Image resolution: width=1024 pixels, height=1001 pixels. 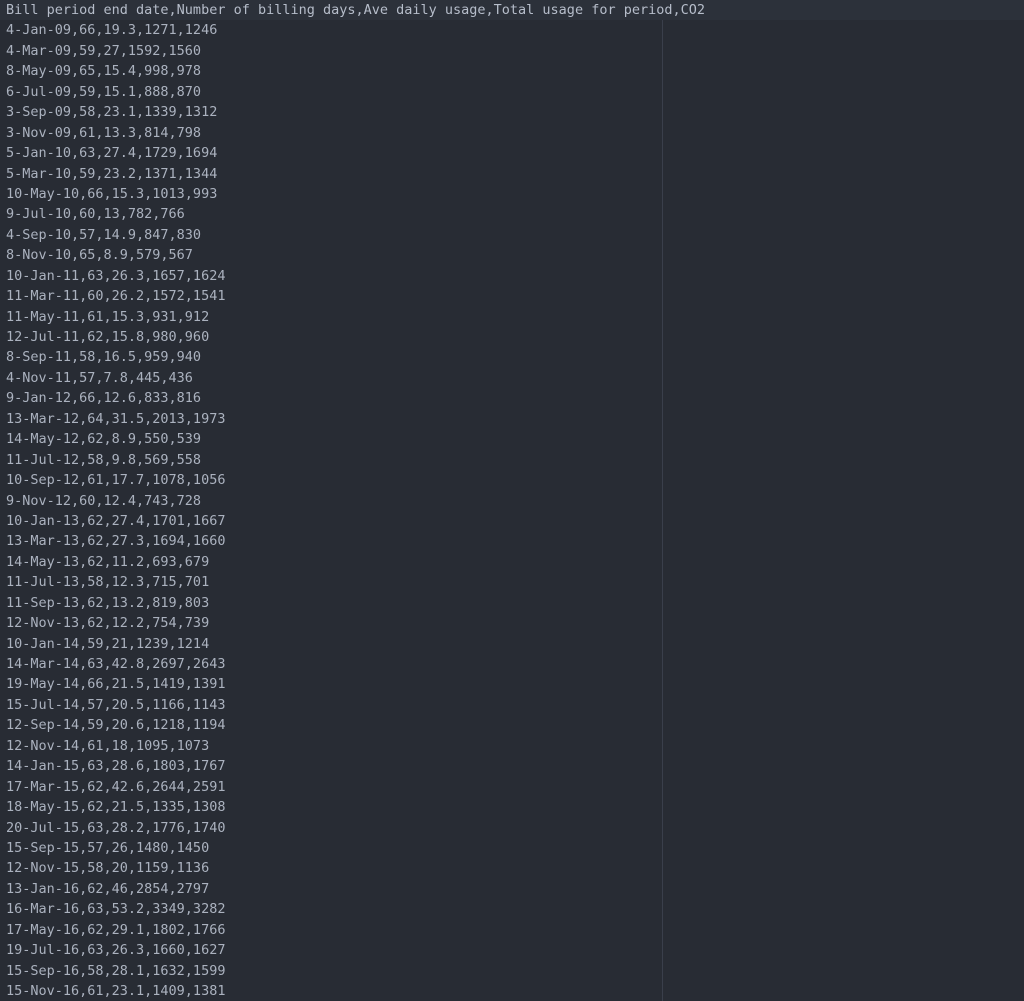 I want to click on csv-row: 11-Sep-13,62,13.2,819,803, so click(x=352, y=603).